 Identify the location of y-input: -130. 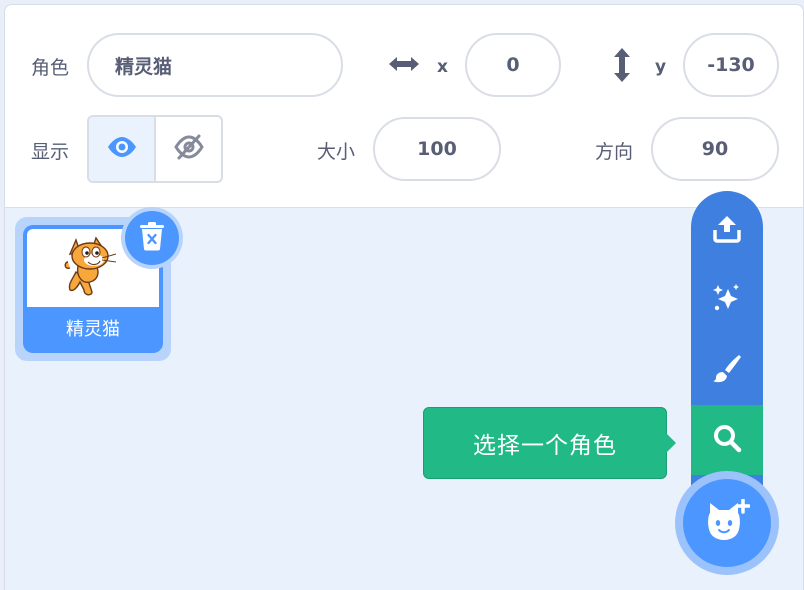
(731, 65).